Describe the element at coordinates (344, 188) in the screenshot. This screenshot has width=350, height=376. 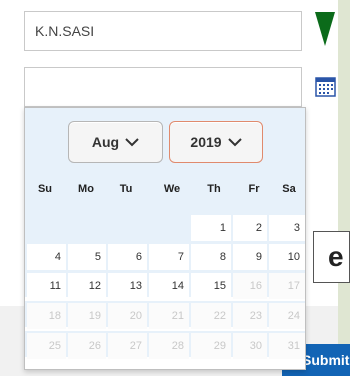
I see `side-decoration` at that location.